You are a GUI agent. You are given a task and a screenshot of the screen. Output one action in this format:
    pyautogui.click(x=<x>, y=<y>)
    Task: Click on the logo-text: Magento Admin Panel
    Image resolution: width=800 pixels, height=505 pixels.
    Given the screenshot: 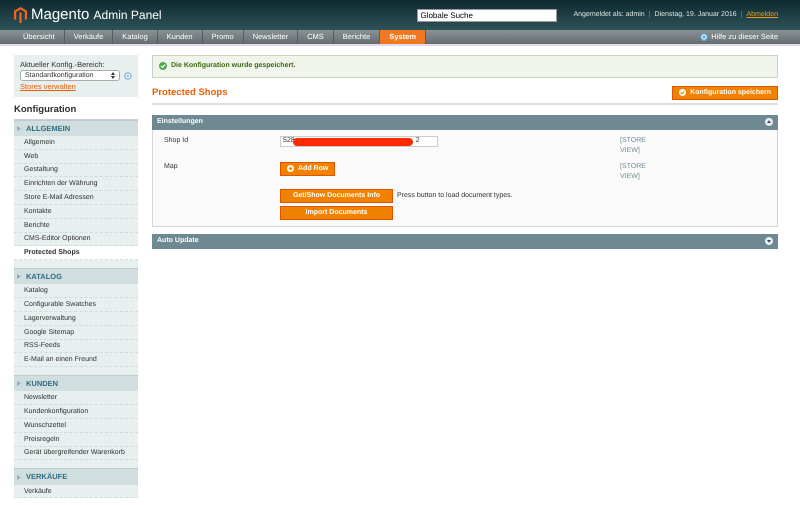 What is the action you would take?
    pyautogui.click(x=96, y=14)
    